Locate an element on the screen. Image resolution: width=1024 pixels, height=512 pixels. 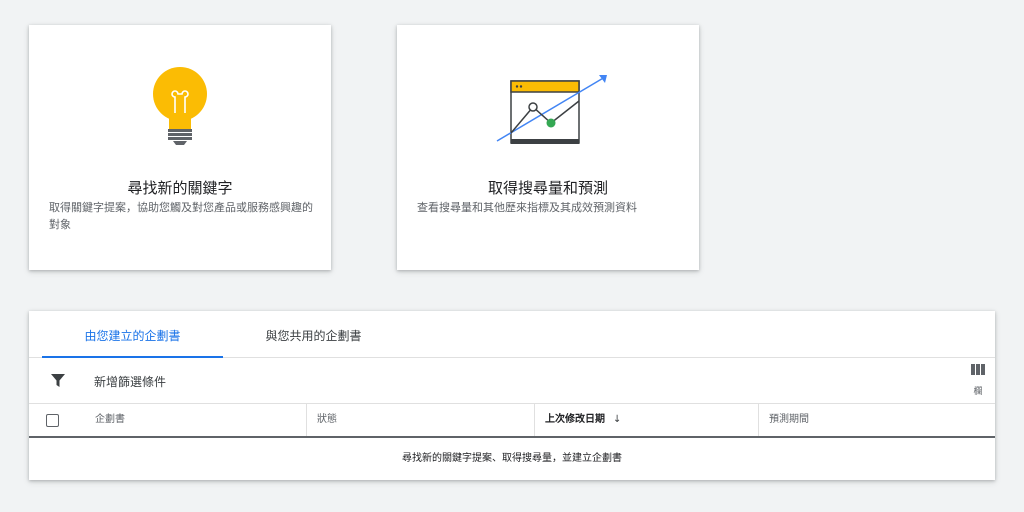
card-title: 尋找新的關鍵字 is located at coordinates (180, 188).